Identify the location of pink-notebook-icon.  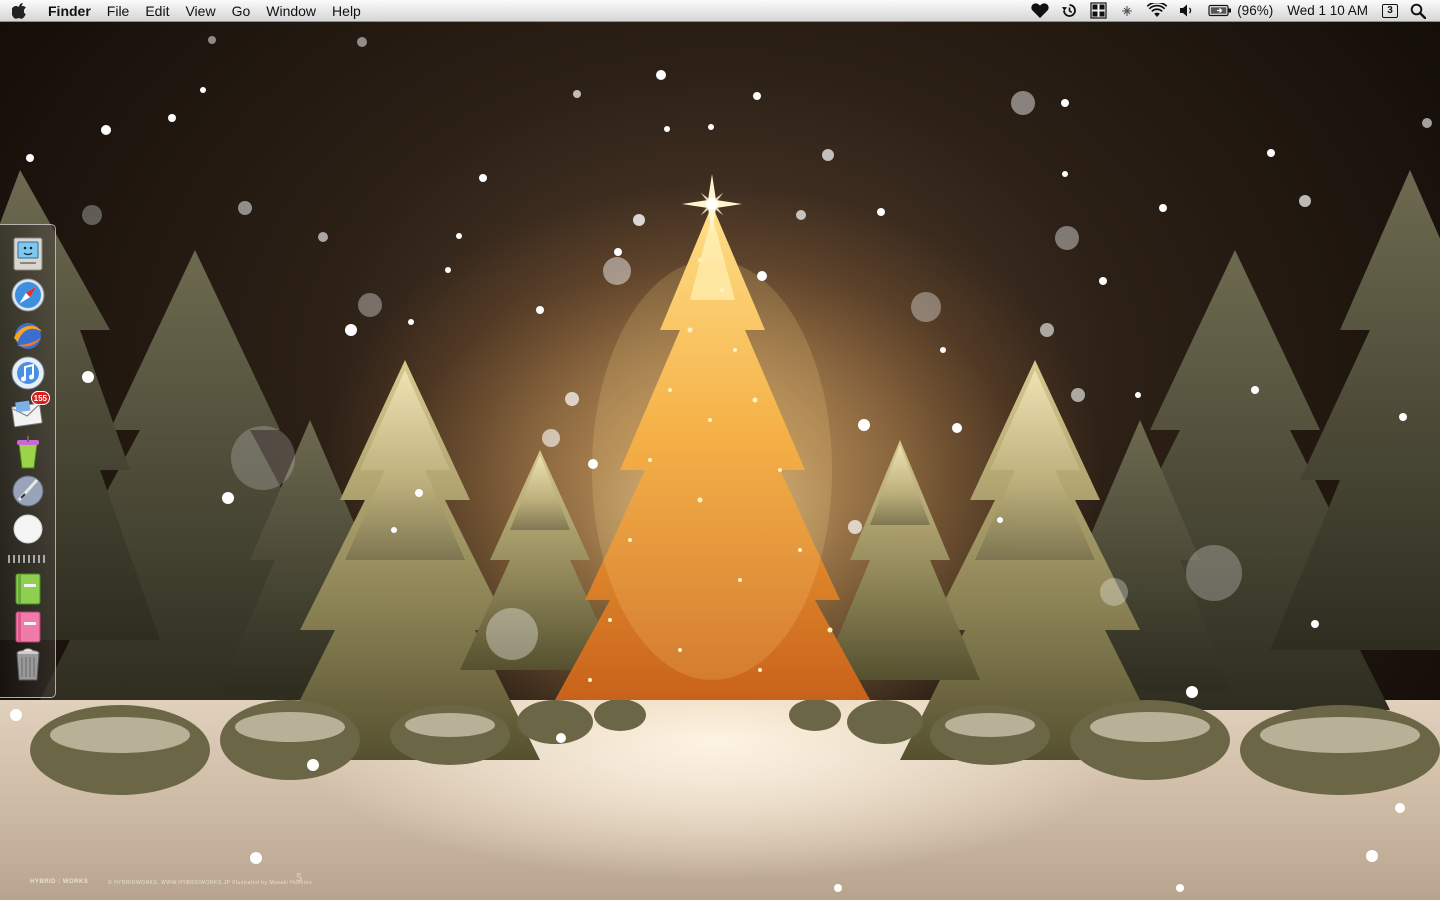
(28, 627).